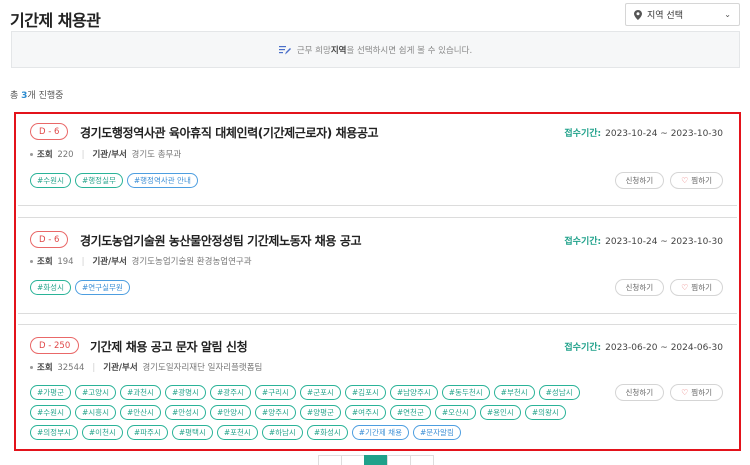  Describe the element at coordinates (275, 392) in the screenshot. I see `tag-chip: #구리시` at that location.